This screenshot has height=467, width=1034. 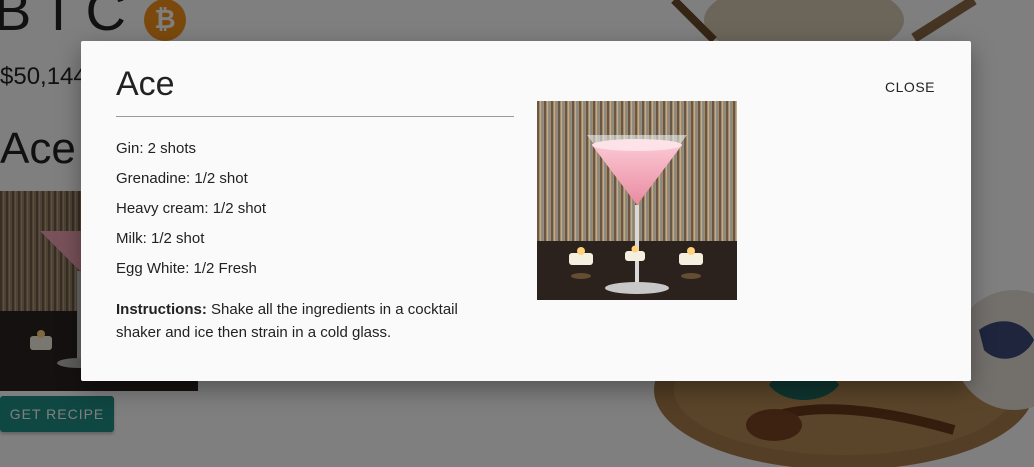 I want to click on ingredient-item: Egg White: 1/2 Fresh, so click(x=186, y=268).